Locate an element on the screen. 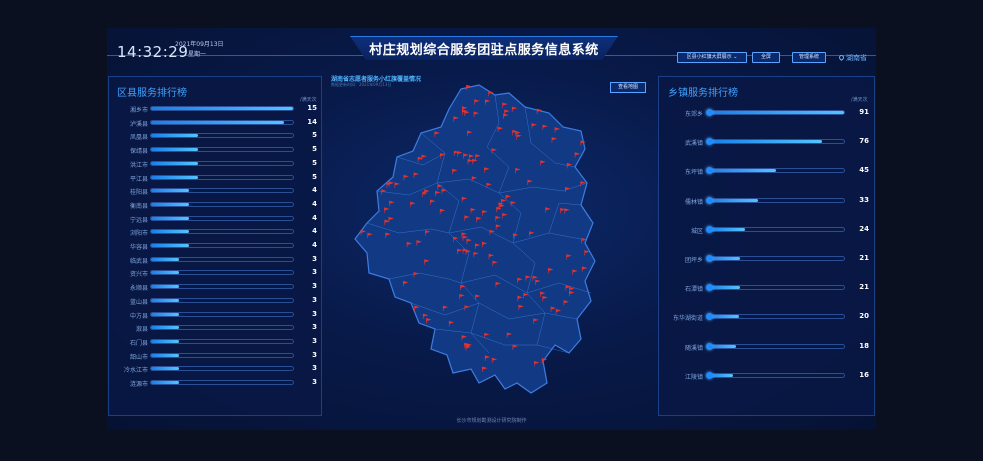 Image resolution: width=983 pixels, height=461 pixels. view-select-label: 区县小红旗大屏展示 is located at coordinates (709, 57).